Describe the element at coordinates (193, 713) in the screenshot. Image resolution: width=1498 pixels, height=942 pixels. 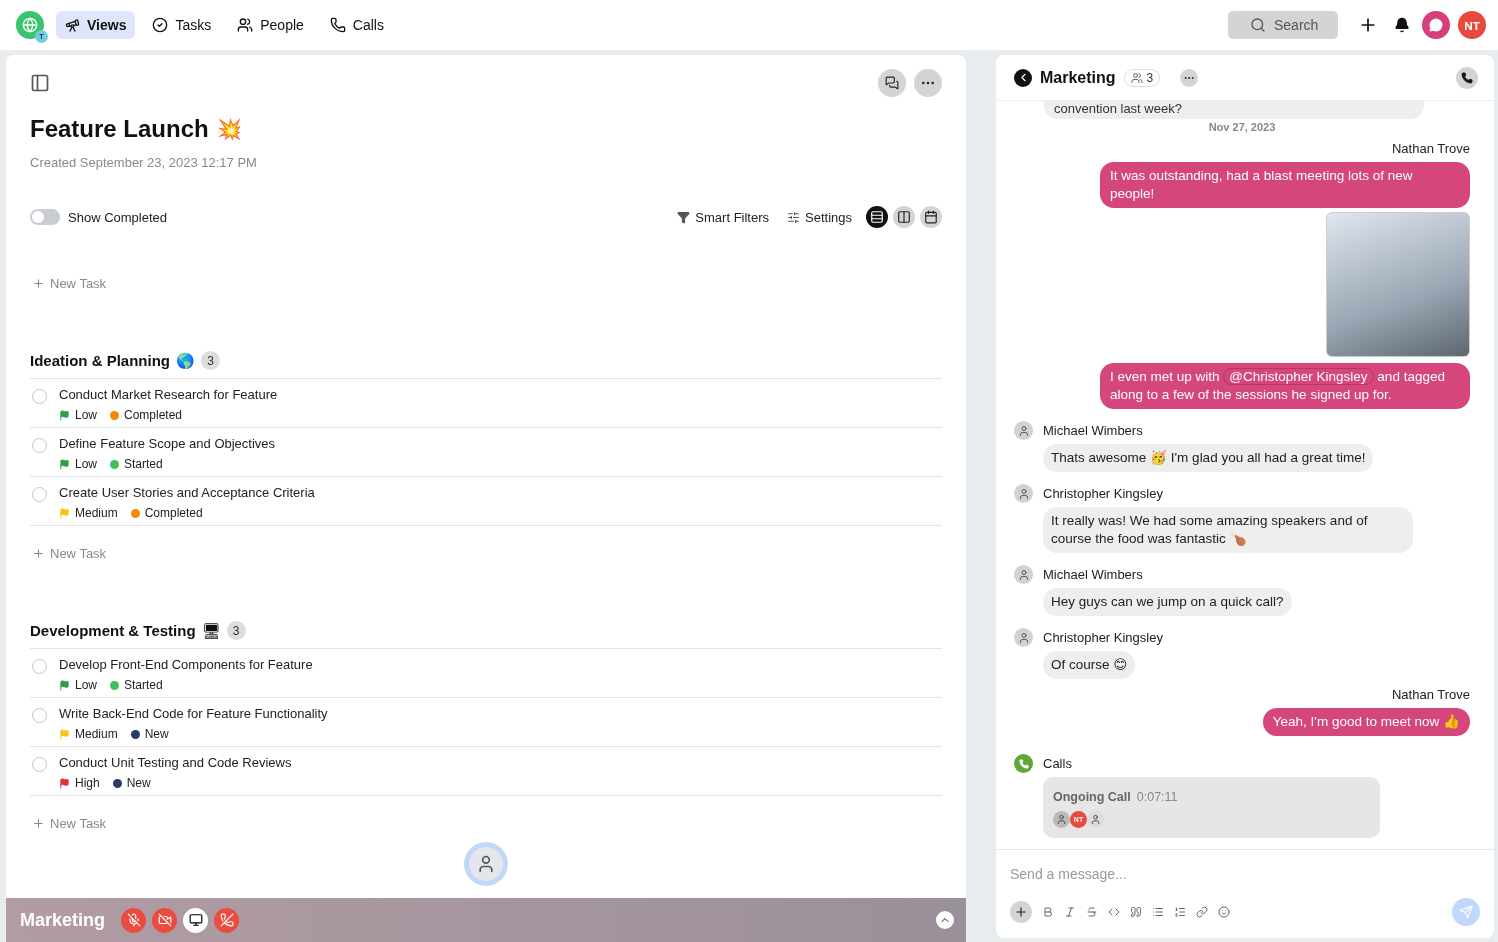
I see `task-title: Write Back-End Code for Feature Functionality` at that location.